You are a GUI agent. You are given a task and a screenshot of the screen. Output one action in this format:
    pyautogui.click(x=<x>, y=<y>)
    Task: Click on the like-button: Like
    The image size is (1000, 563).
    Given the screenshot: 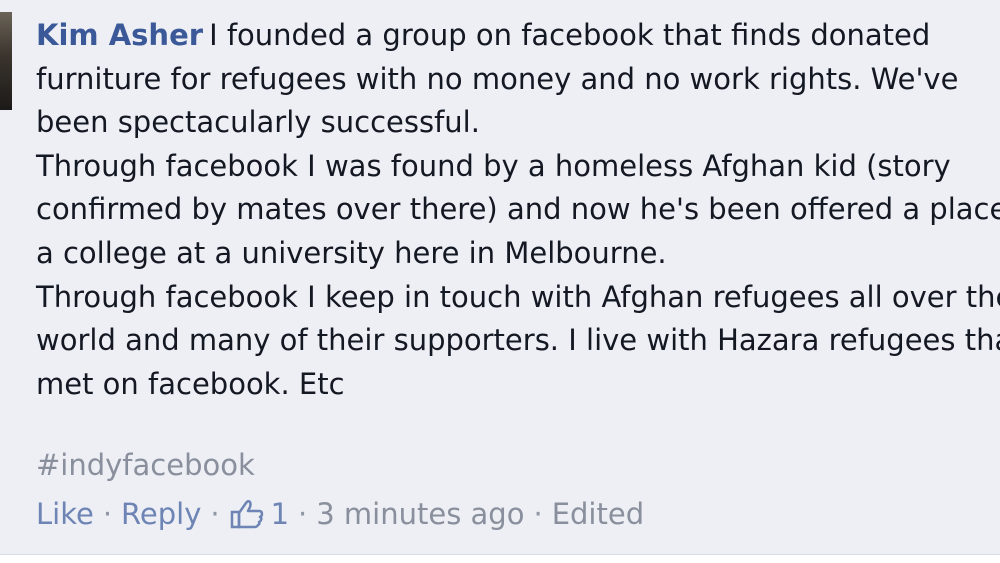 What is the action you would take?
    pyautogui.click(x=65, y=514)
    